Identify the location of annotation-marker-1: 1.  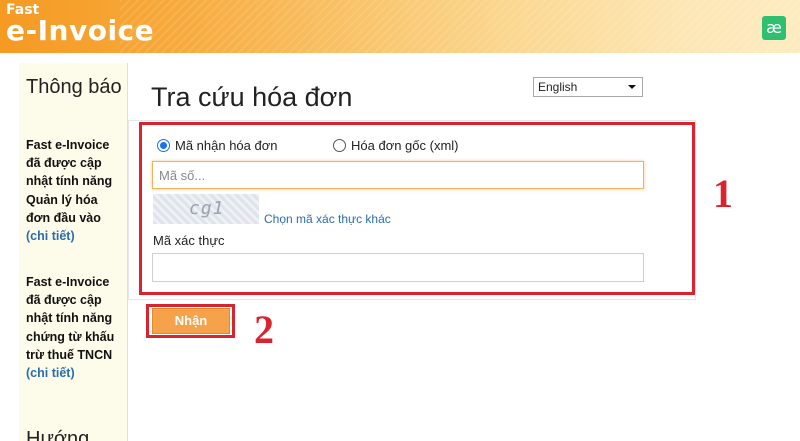
(723, 193).